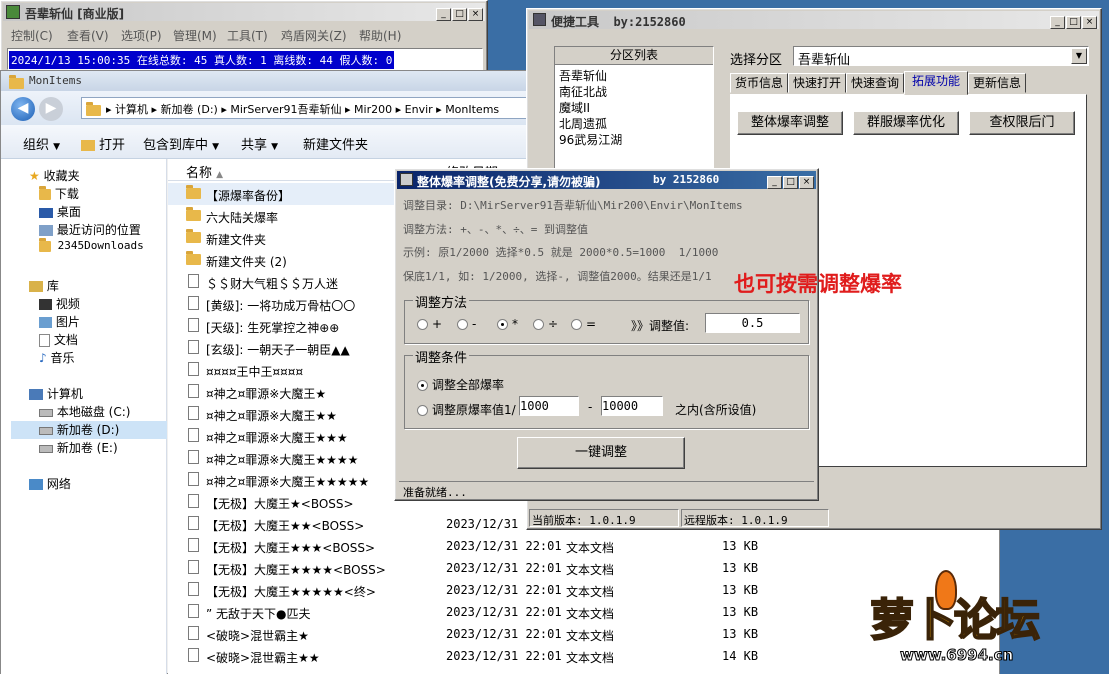 This screenshot has width=1109, height=674. I want to click on value-input, so click(752, 323).